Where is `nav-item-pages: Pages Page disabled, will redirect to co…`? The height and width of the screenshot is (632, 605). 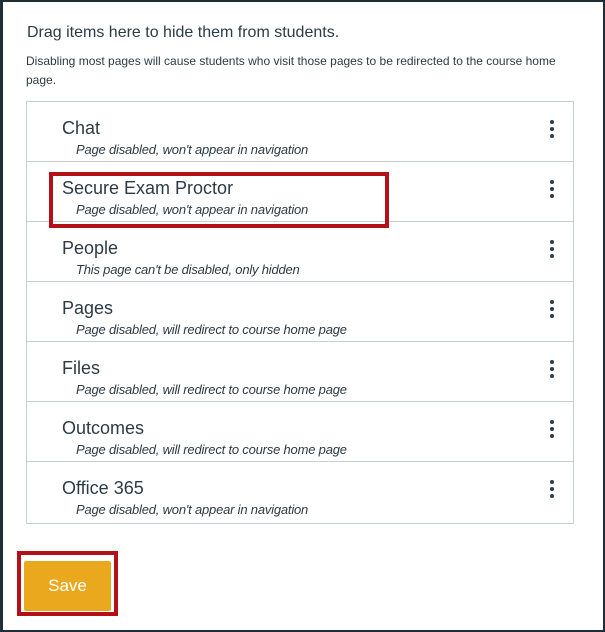 nav-item-pages: Pages Page disabled, will redirect to co… is located at coordinates (300, 312).